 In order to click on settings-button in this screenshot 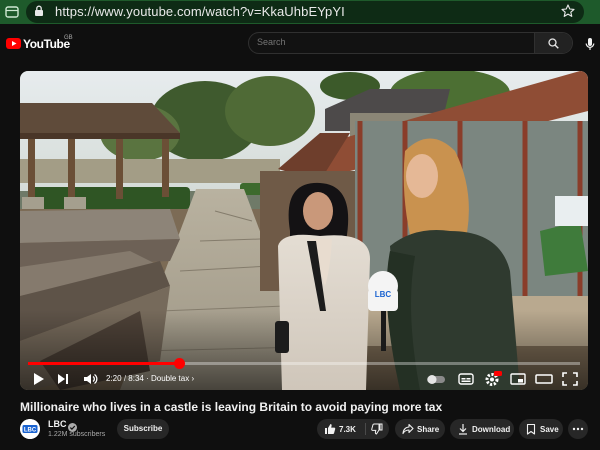, I will do `click(493, 379)`.